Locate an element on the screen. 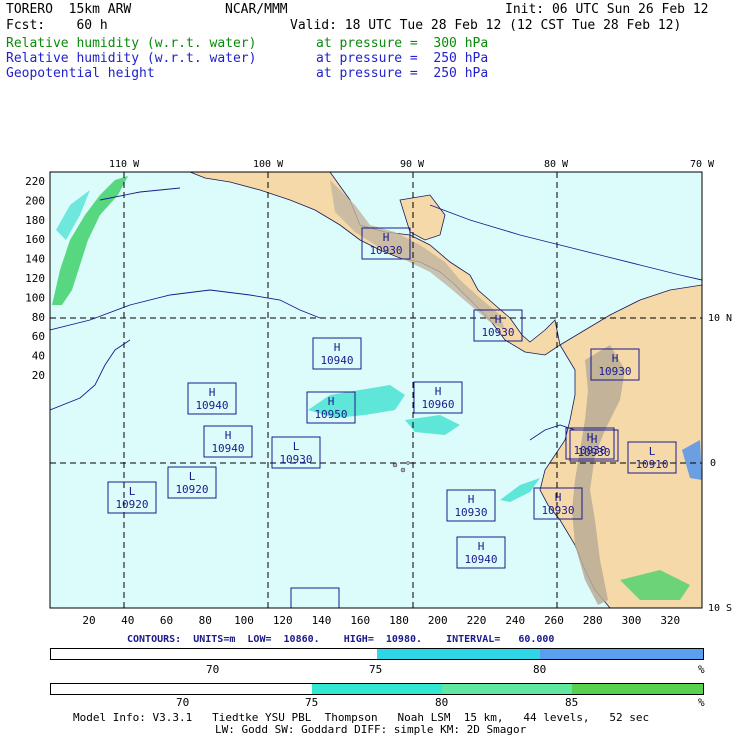  y-tick-label: 180 is located at coordinates (35, 220).